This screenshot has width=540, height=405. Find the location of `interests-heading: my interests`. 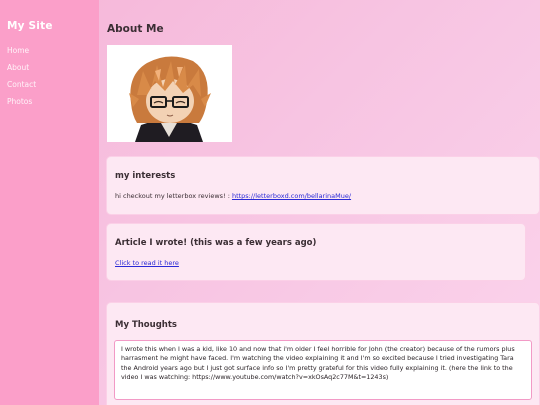

interests-heading: my interests is located at coordinates (145, 176).